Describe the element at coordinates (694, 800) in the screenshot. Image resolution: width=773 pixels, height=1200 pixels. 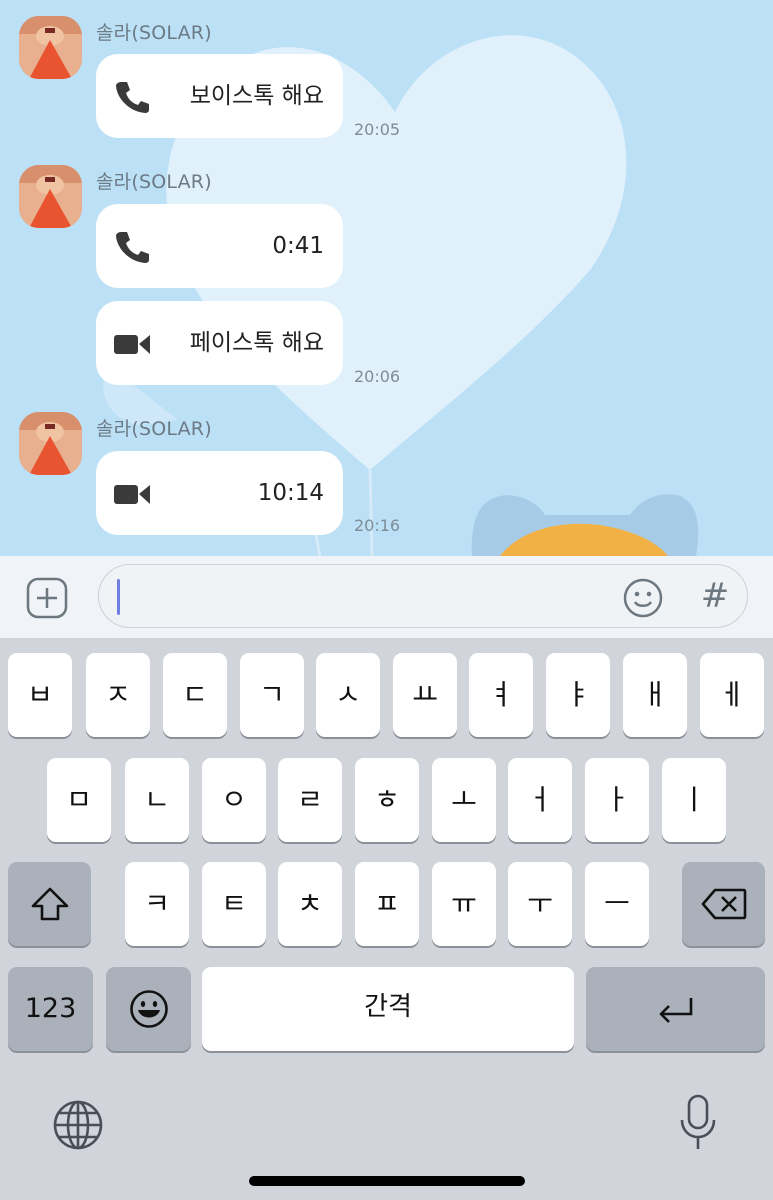
I see `key: ㅣ` at that location.